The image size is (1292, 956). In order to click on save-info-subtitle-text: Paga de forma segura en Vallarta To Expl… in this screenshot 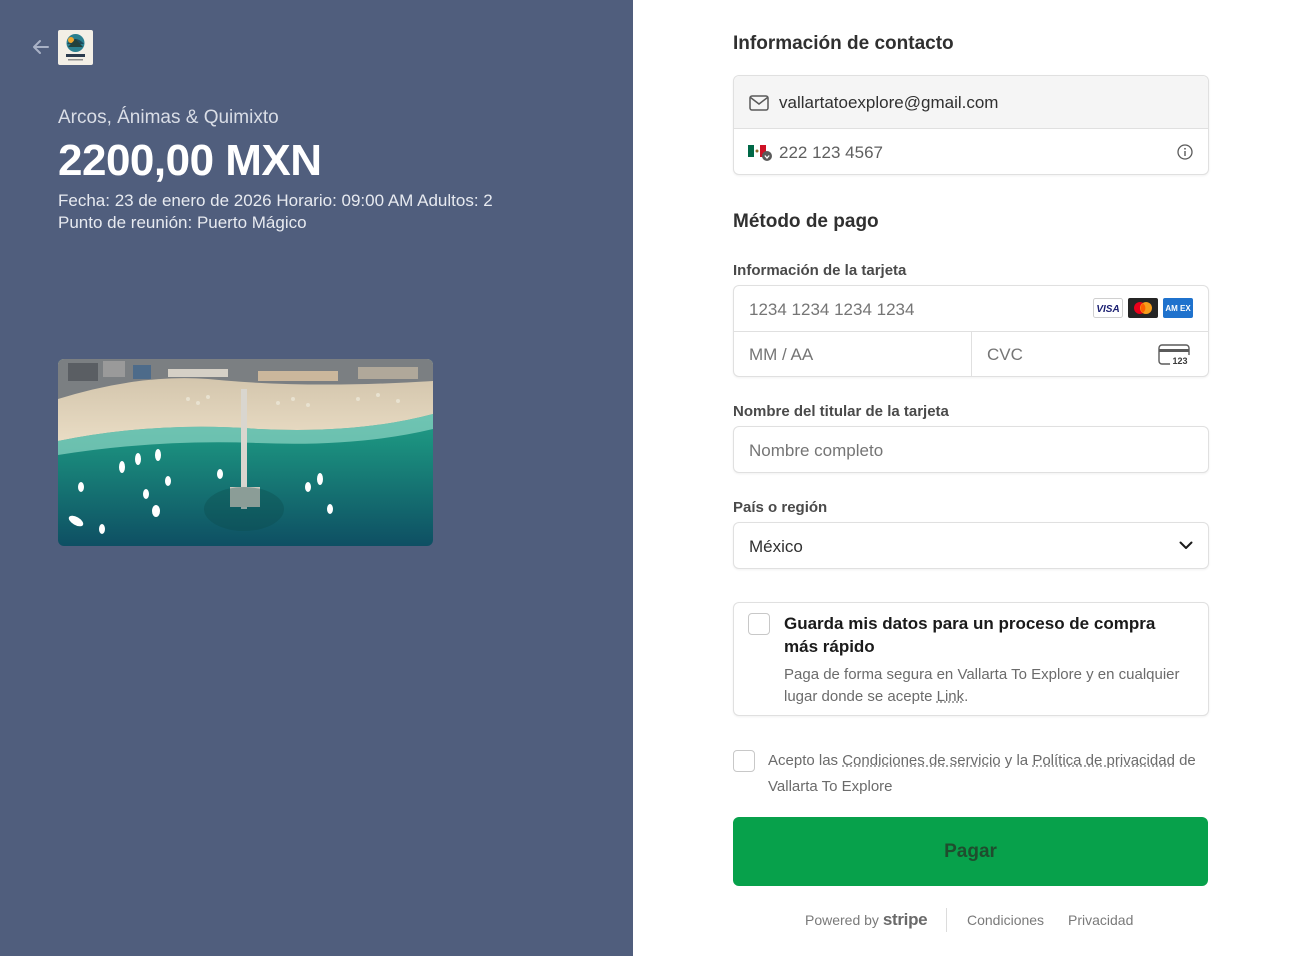, I will do `click(982, 685)`.